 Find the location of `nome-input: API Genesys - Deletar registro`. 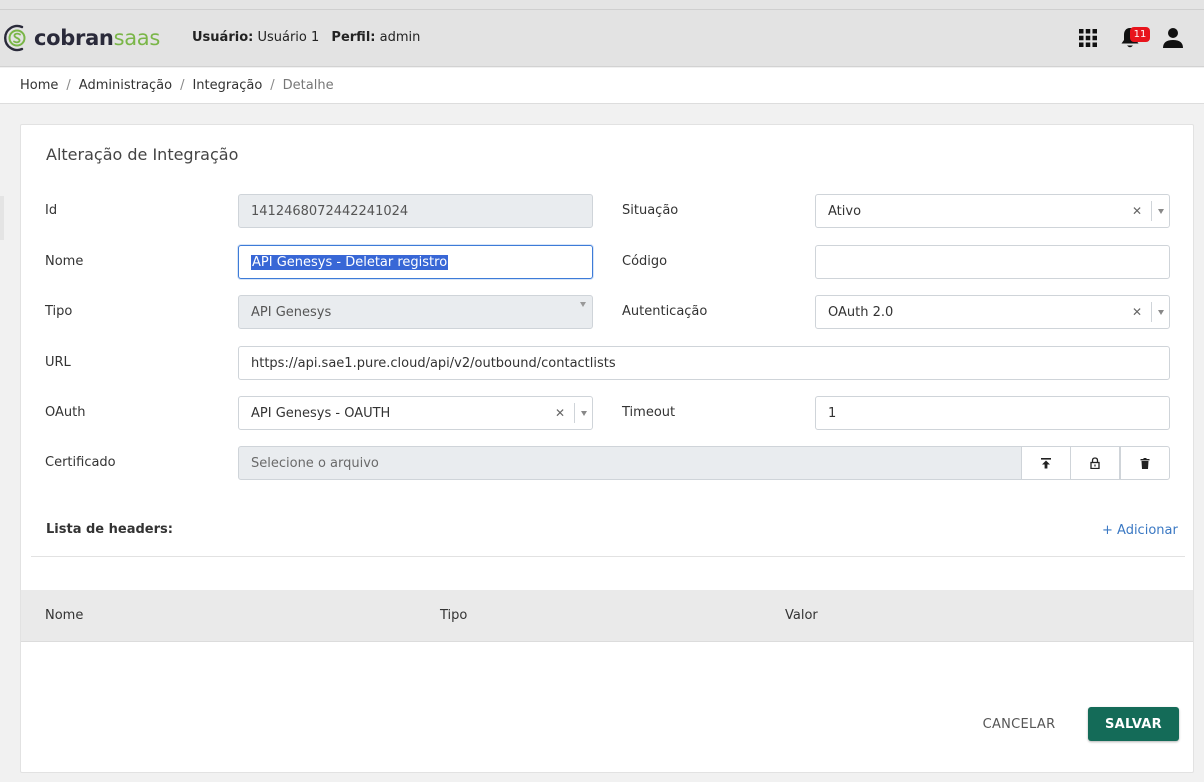

nome-input: API Genesys - Deletar registro is located at coordinates (415, 262).